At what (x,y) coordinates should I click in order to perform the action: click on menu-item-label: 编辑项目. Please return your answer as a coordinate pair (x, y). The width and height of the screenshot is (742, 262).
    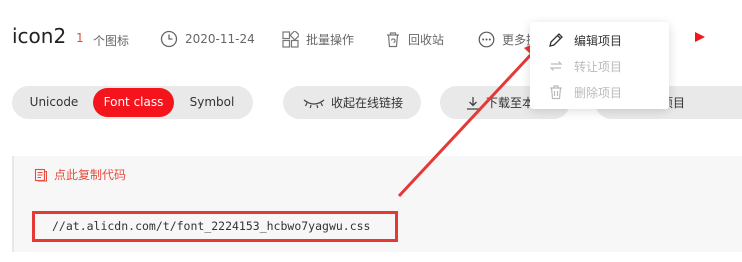
    Looking at the image, I should click on (598, 40).